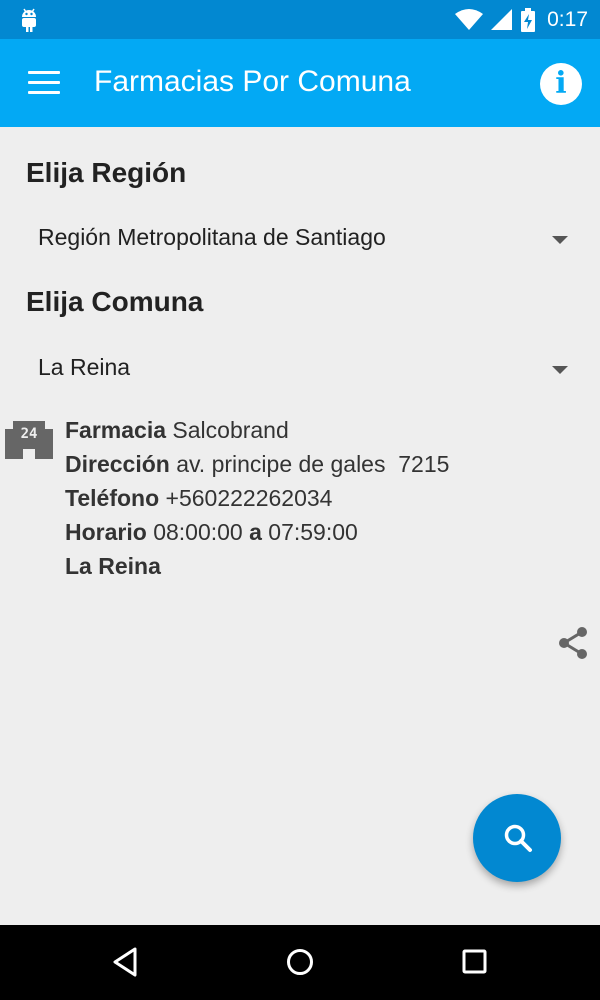  I want to click on comuna-heading: Elija Comuna, so click(115, 301).